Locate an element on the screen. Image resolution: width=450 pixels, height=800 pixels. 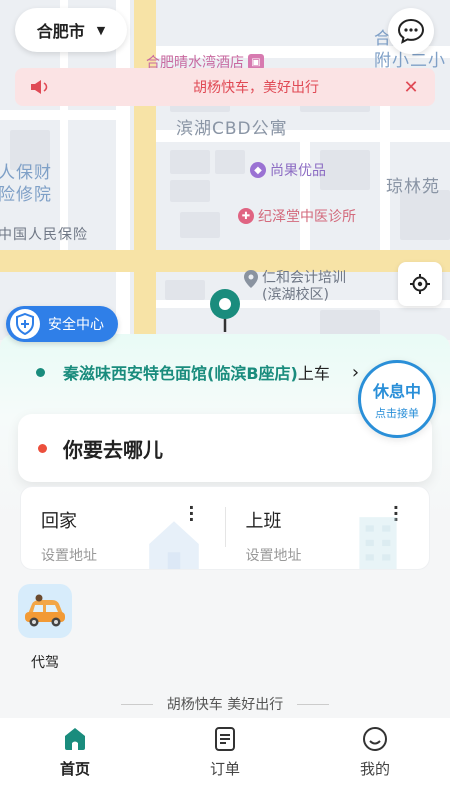
pickup-dot is located at coordinates (40, 372).